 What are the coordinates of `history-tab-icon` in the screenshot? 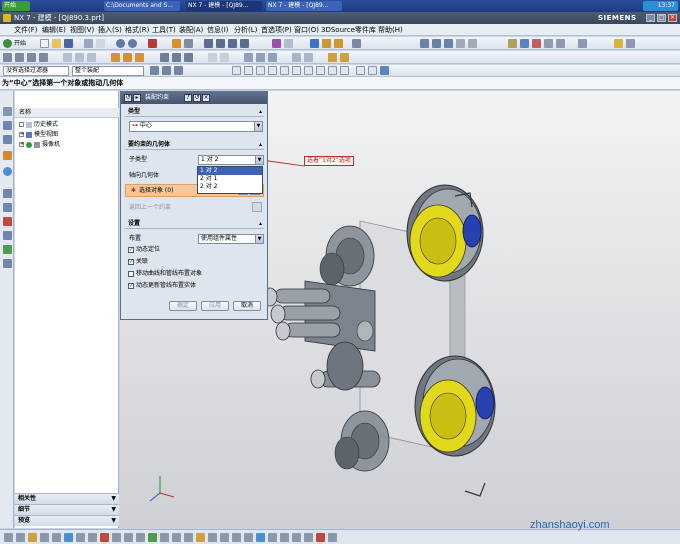 It's located at (7, 193).